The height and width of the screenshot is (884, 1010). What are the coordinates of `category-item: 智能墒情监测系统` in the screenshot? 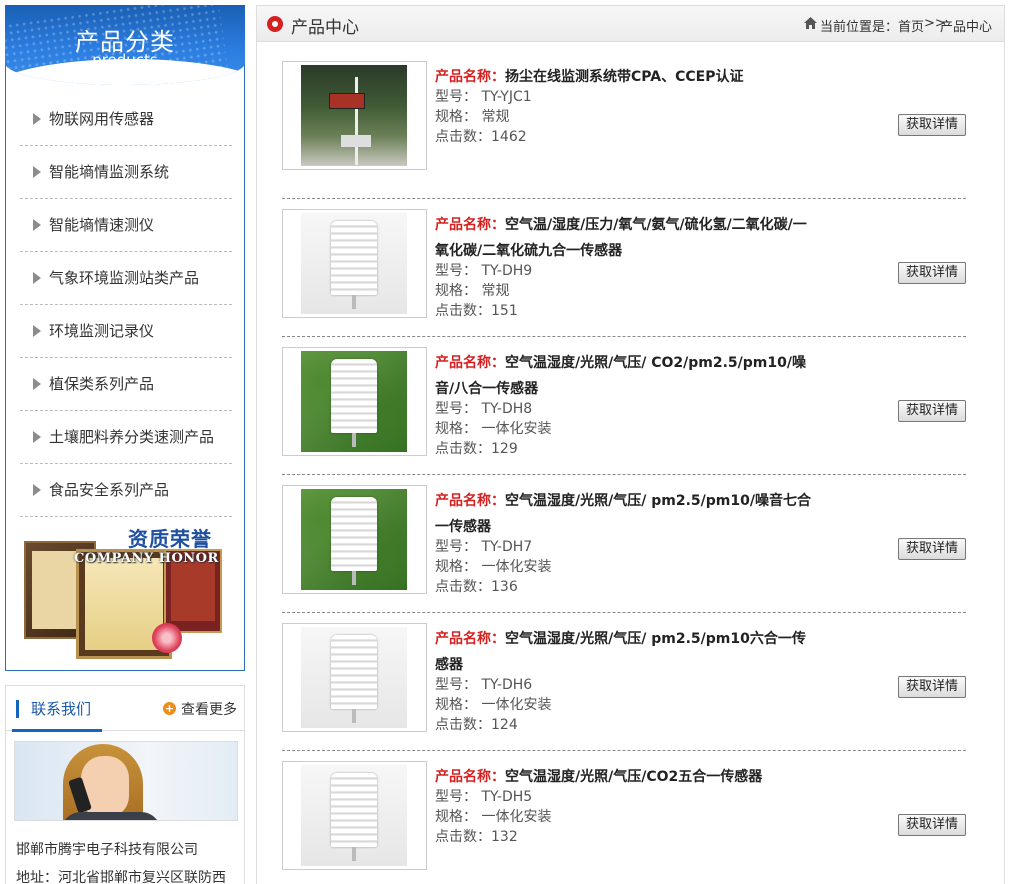 It's located at (126, 172).